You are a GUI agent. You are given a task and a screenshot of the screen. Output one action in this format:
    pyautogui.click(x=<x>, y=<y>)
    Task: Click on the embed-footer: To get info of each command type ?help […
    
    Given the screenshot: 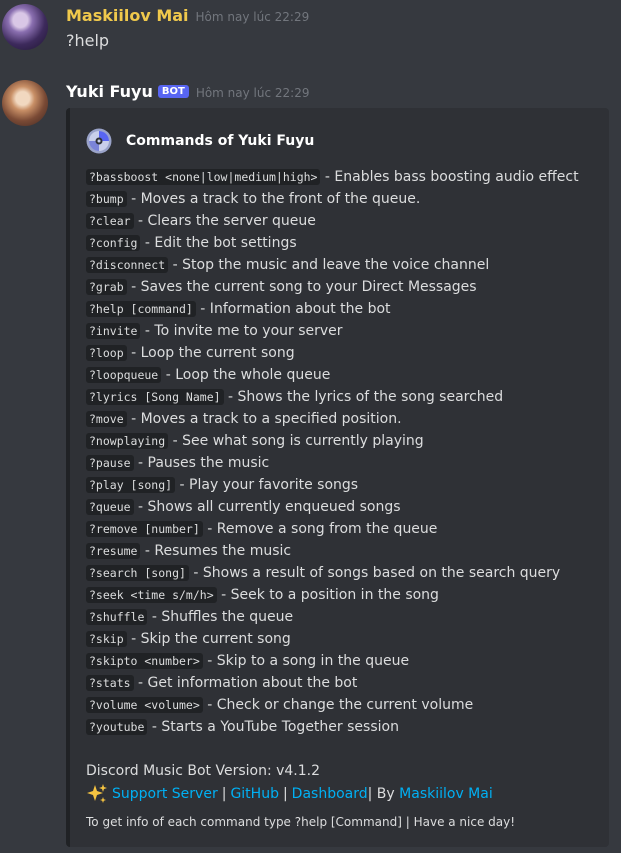 What is the action you would take?
    pyautogui.click(x=301, y=822)
    